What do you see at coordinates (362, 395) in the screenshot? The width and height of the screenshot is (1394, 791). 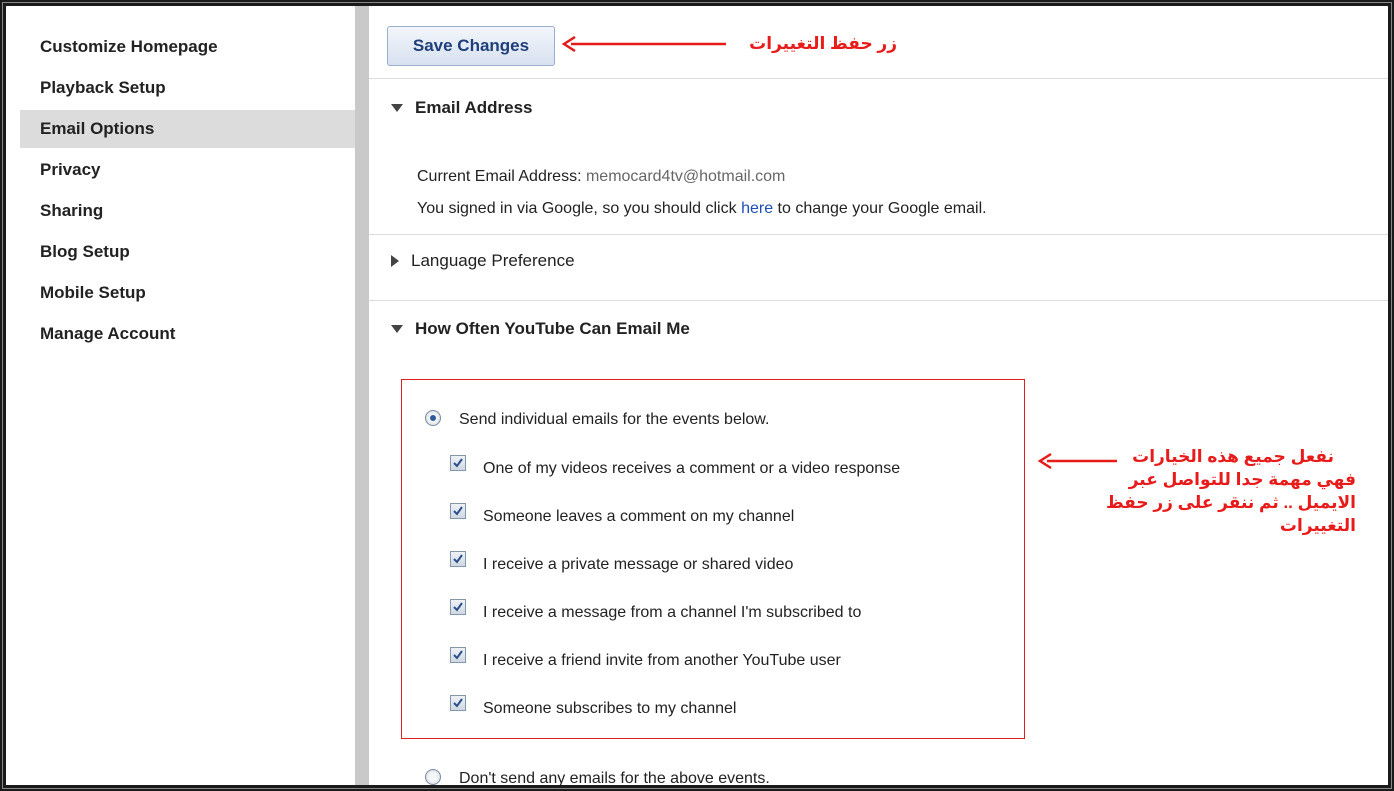 I see `sidebar-divider` at bounding box center [362, 395].